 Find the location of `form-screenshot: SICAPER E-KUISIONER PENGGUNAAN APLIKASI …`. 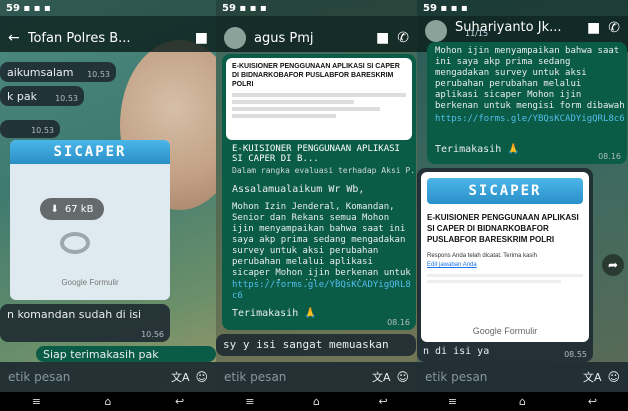

form-screenshot: SICAPER E-KUISIONER PENGGUNAAN APLIKASI … is located at coordinates (505, 257).